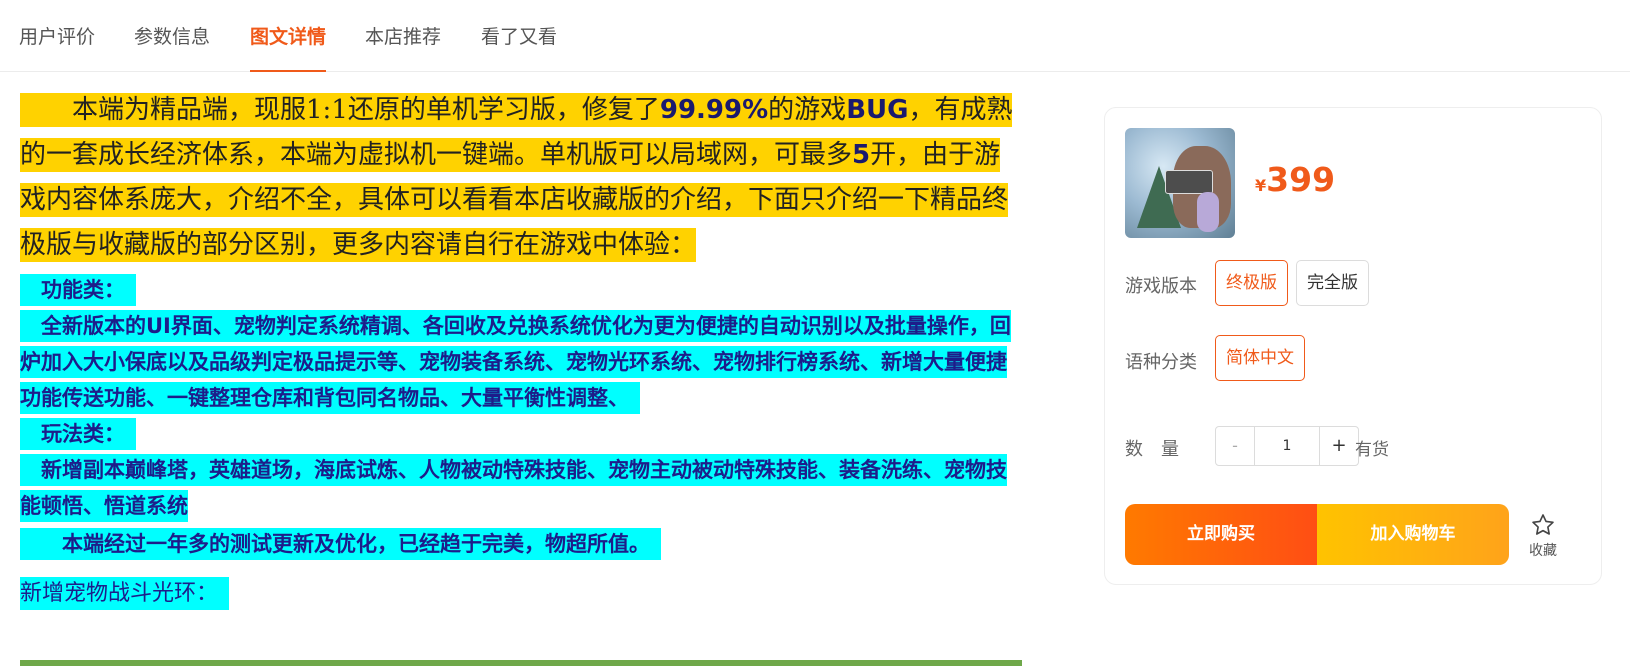 Image resolution: width=1630 pixels, height=666 pixels. I want to click on price-currency: ¥, so click(1261, 185).